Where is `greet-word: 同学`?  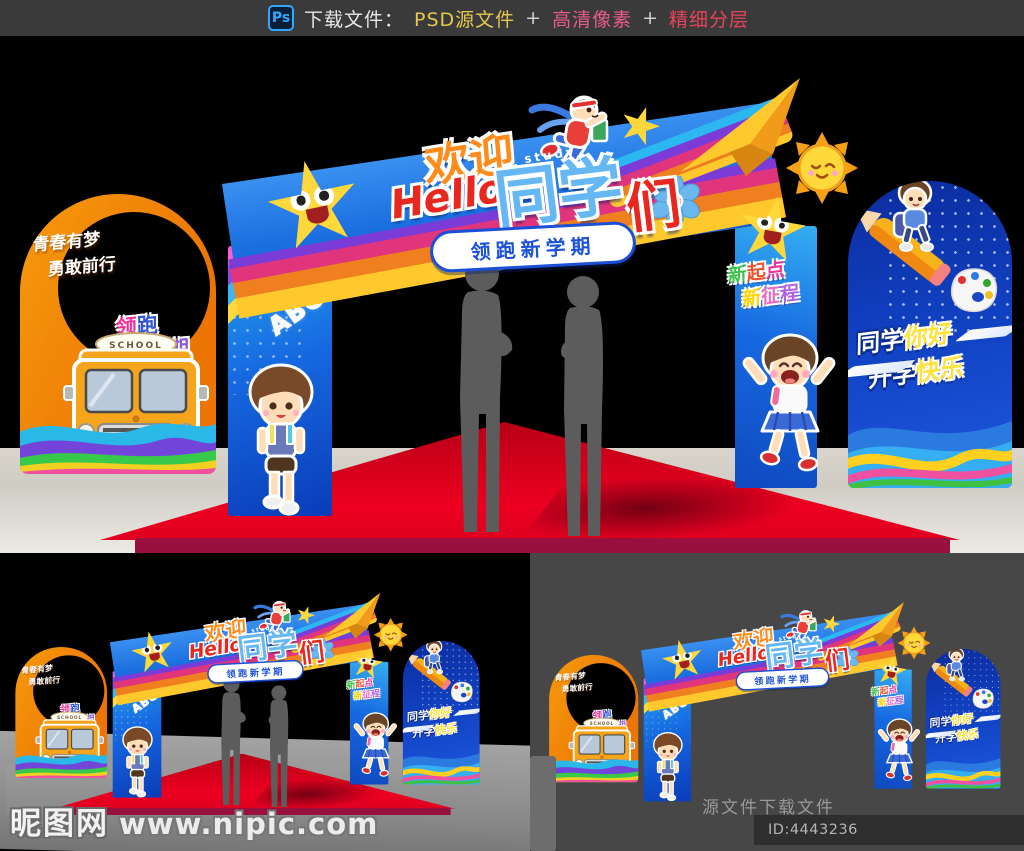 greet-word: 同学 is located at coordinates (880, 342).